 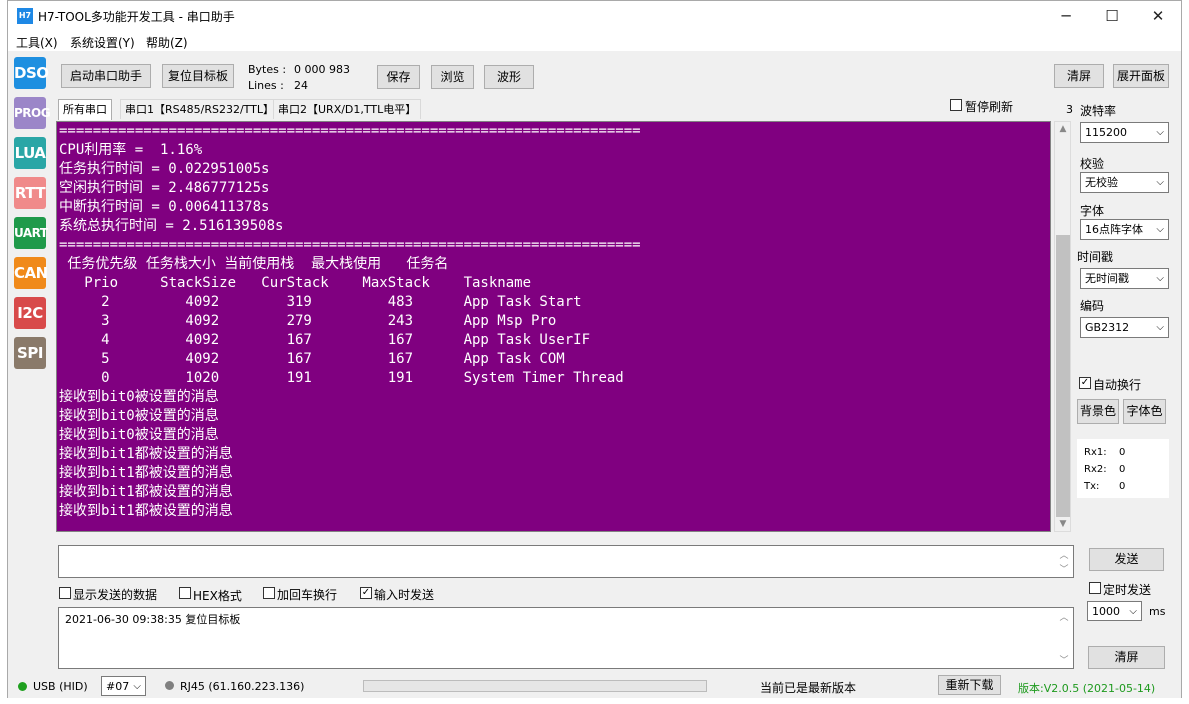 What do you see at coordinates (509, 77) in the screenshot?
I see `waveform-button: 波形` at bounding box center [509, 77].